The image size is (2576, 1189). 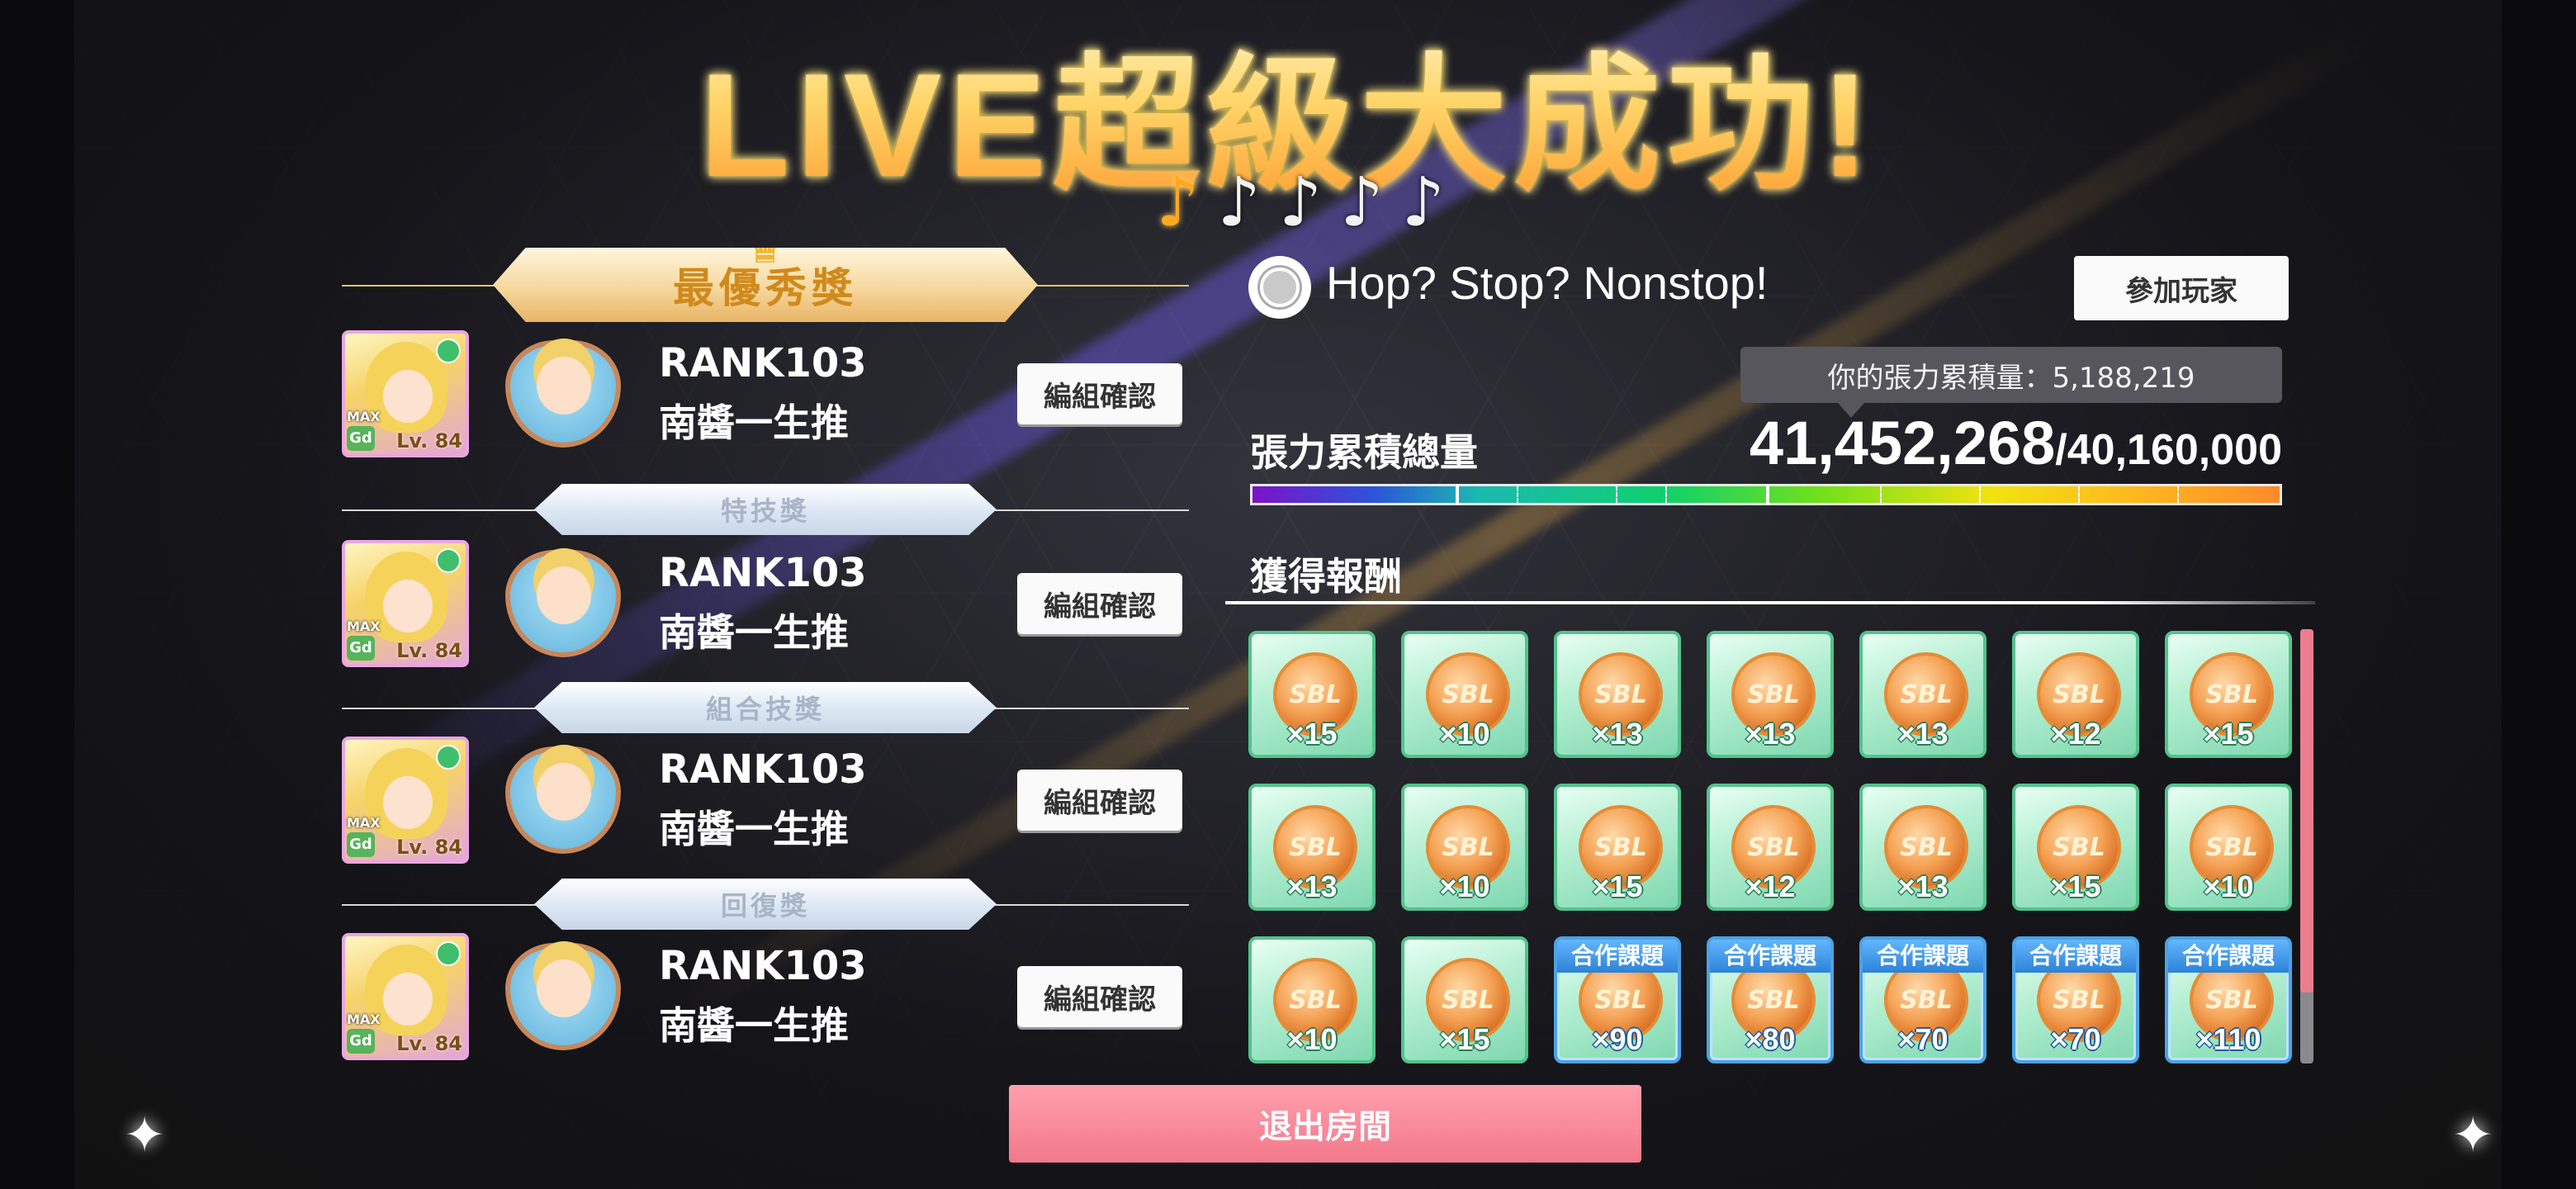 What do you see at coordinates (1770, 999) in the screenshot?
I see `reward-item: 合作課題 SBL ×80` at bounding box center [1770, 999].